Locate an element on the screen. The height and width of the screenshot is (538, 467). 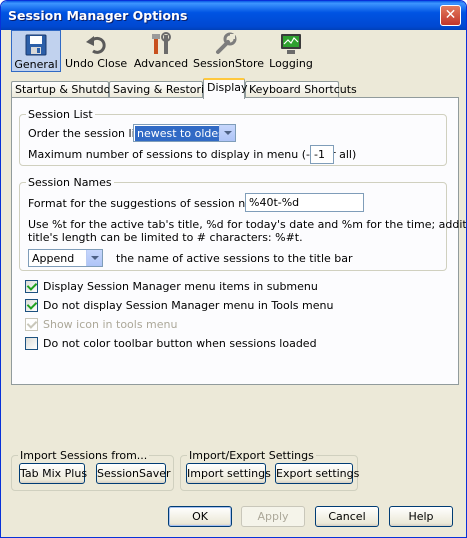
color-toolbar-checkbox is located at coordinates (31, 343).